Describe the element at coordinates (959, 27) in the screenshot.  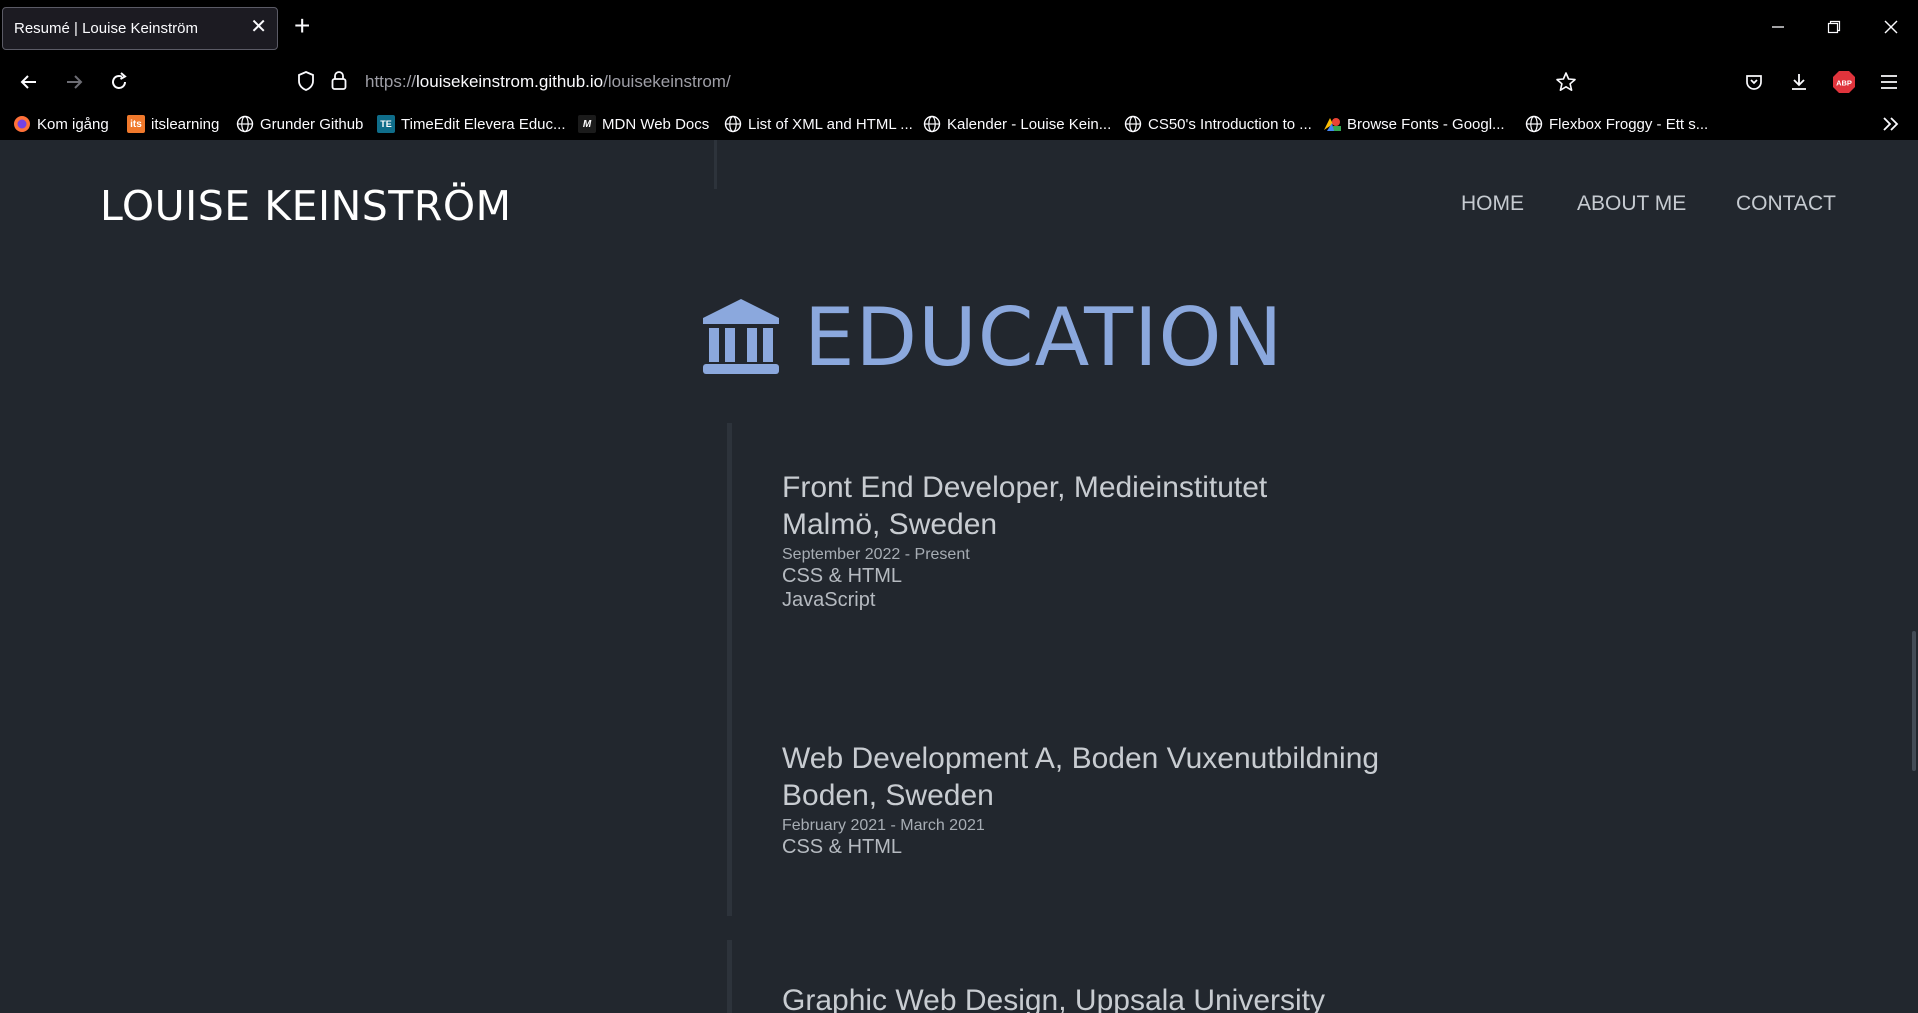
I see `tab-bar: Resumé | Louise Keinström ✕ +` at that location.